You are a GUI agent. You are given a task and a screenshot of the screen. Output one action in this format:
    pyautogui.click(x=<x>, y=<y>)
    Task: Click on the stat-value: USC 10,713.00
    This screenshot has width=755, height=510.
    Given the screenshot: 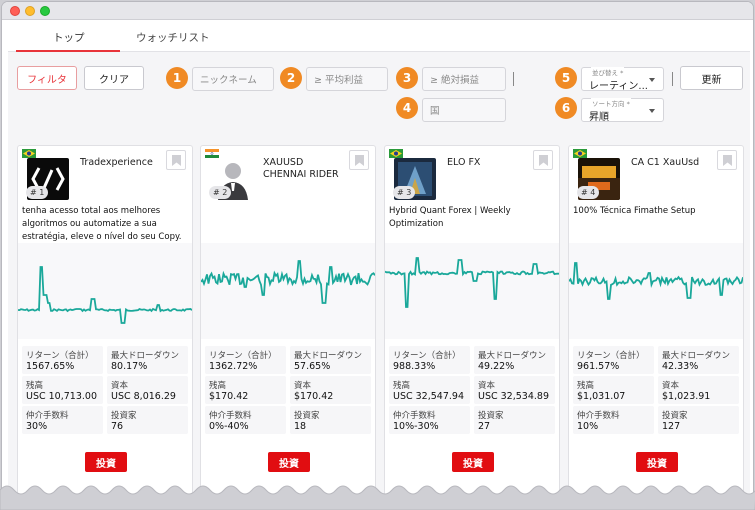 What is the action you would take?
    pyautogui.click(x=61, y=396)
    